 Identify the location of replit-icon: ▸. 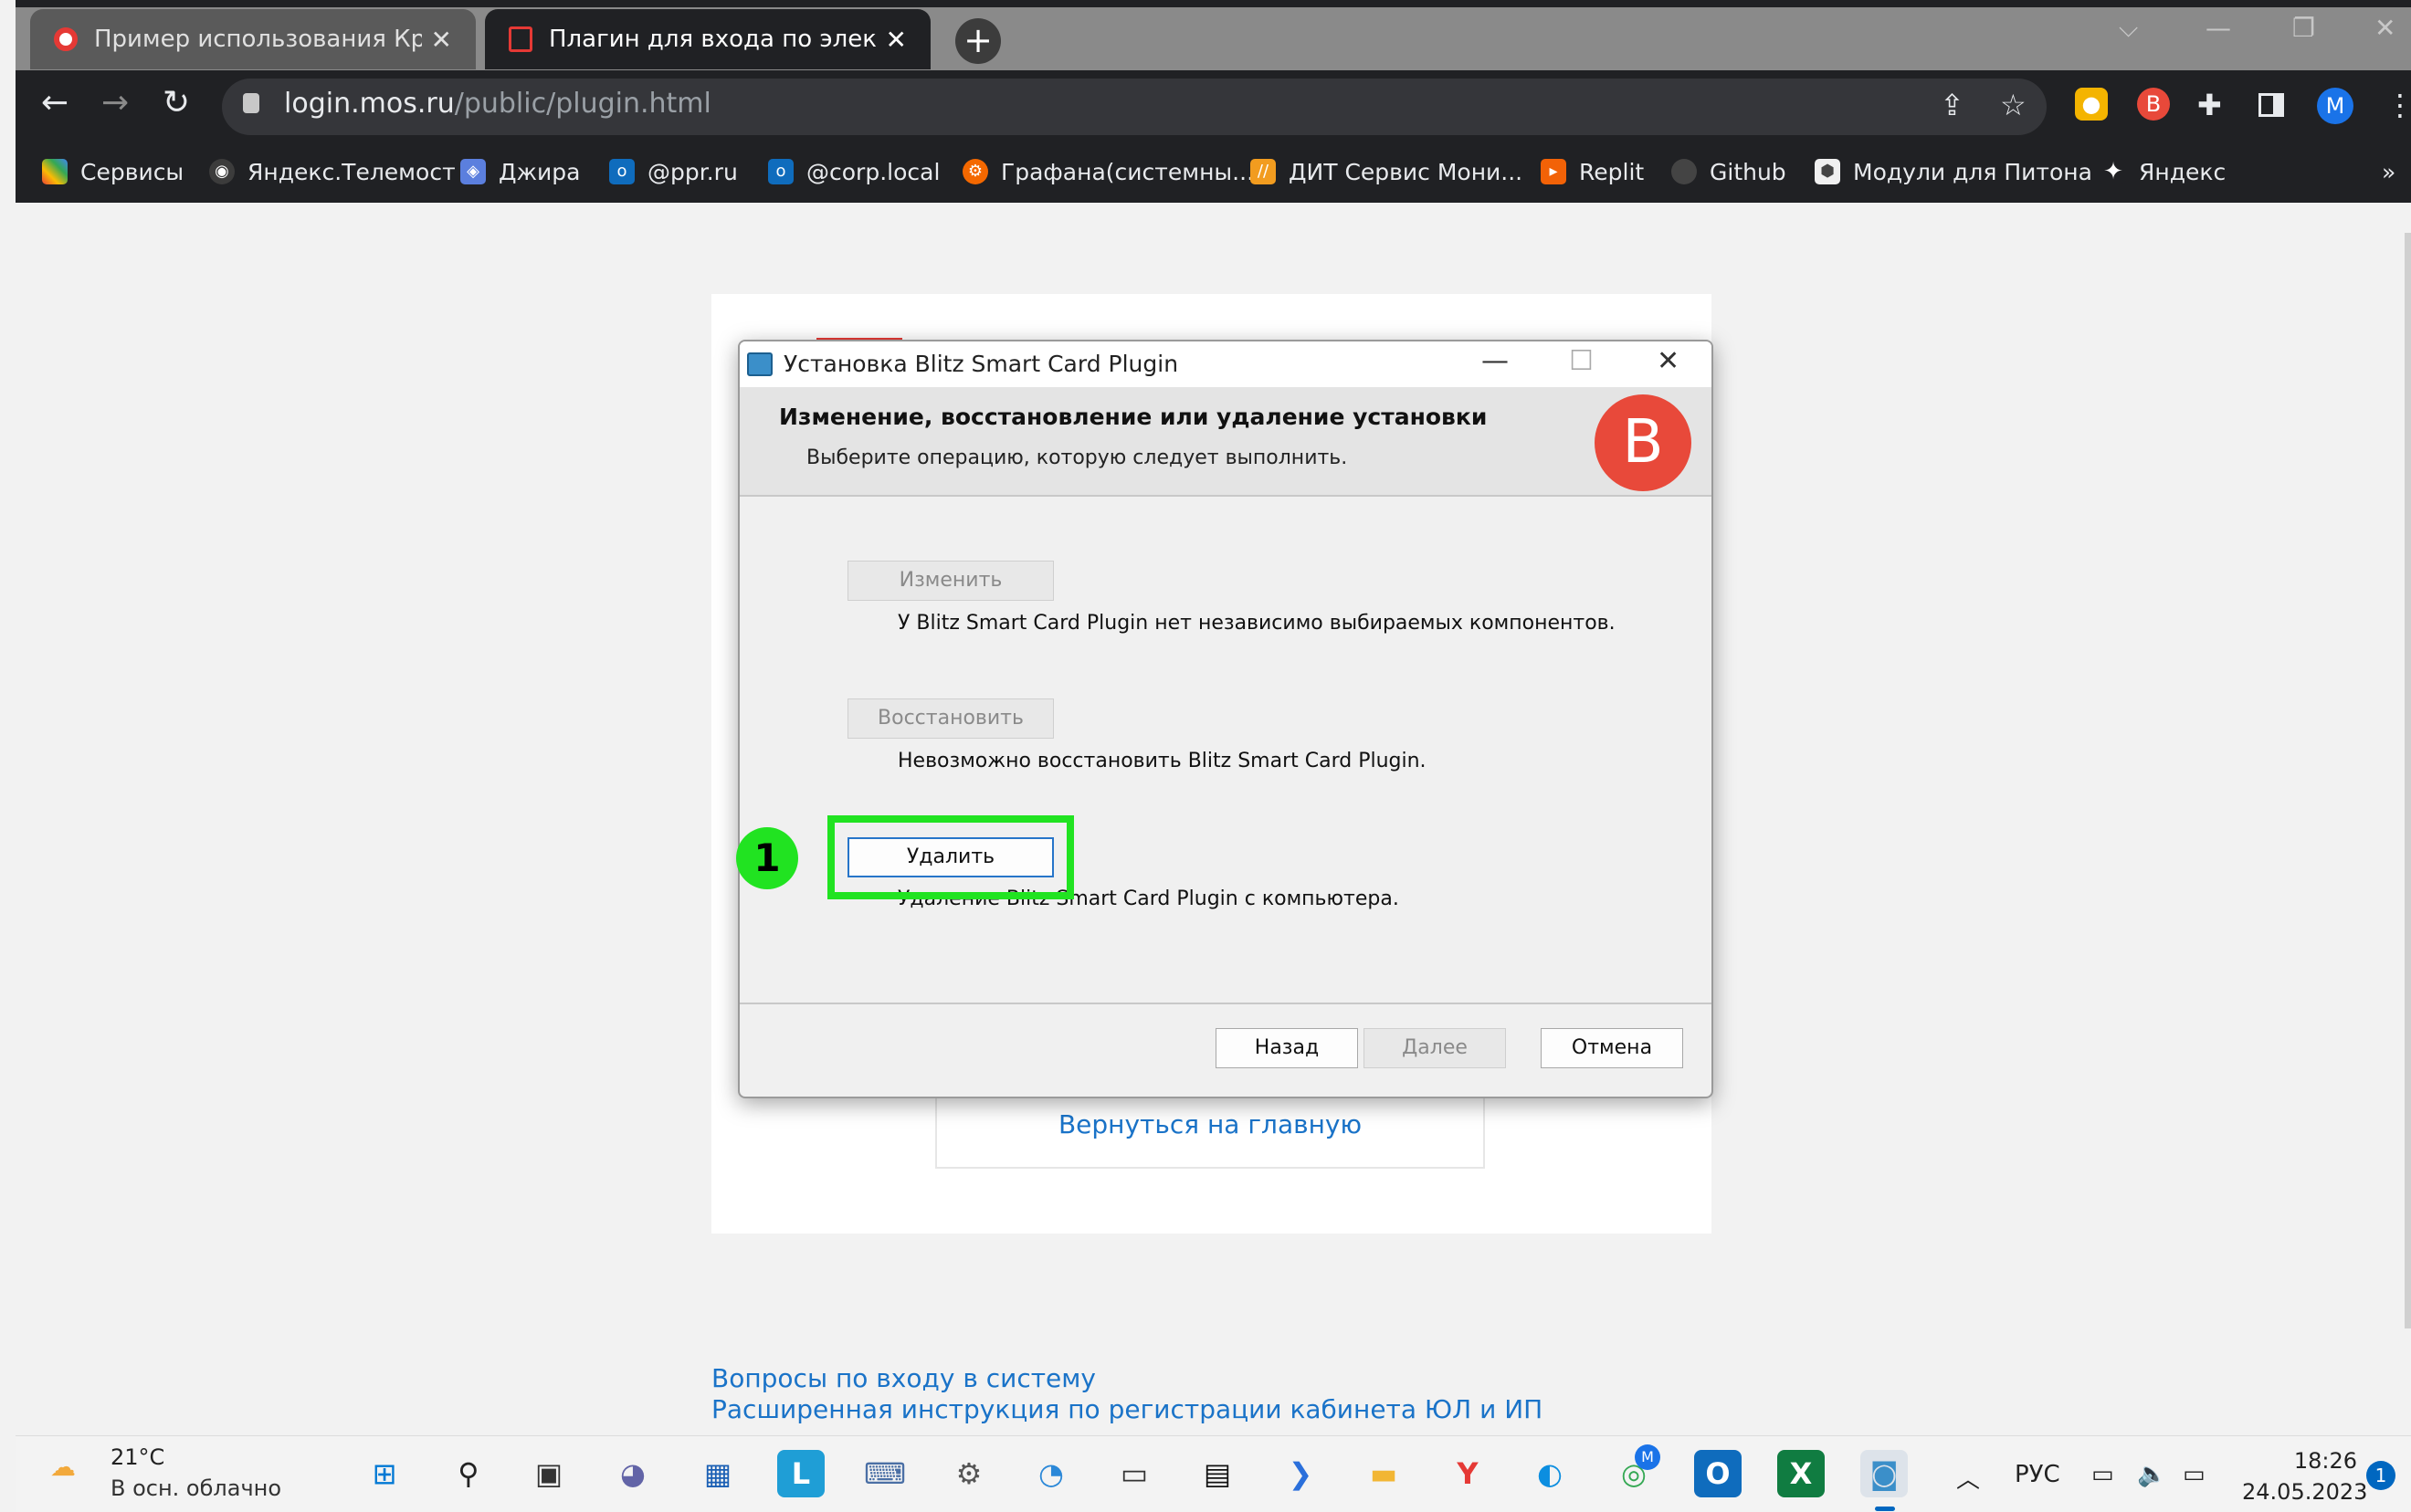
(1553, 171).